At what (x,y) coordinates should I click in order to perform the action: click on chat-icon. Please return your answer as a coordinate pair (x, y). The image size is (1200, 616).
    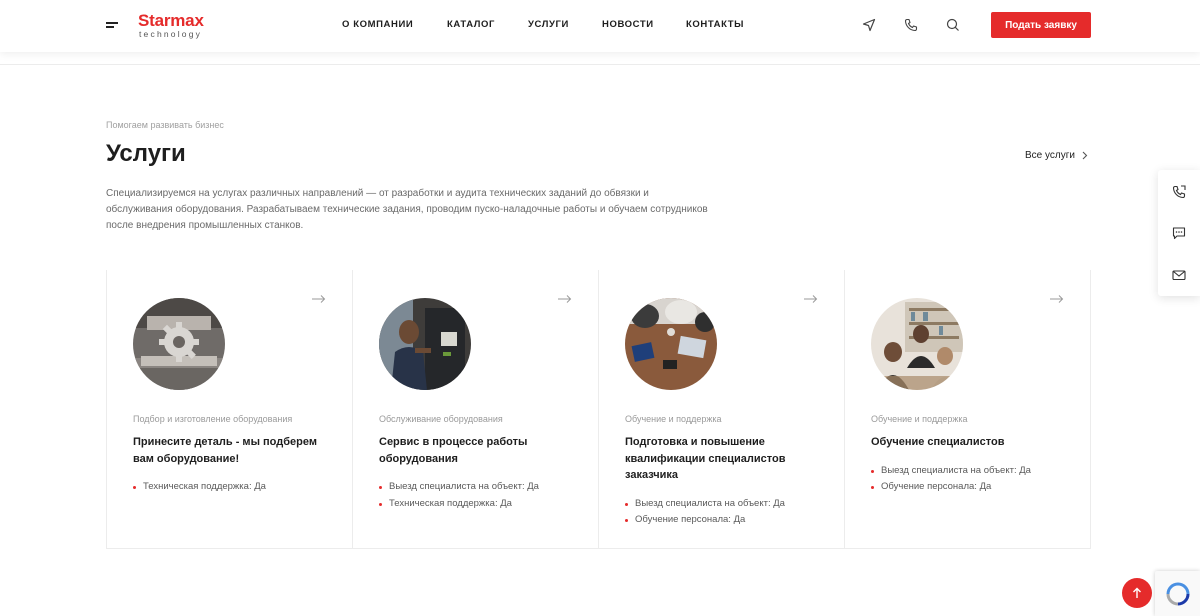
    Looking at the image, I should click on (1179, 233).